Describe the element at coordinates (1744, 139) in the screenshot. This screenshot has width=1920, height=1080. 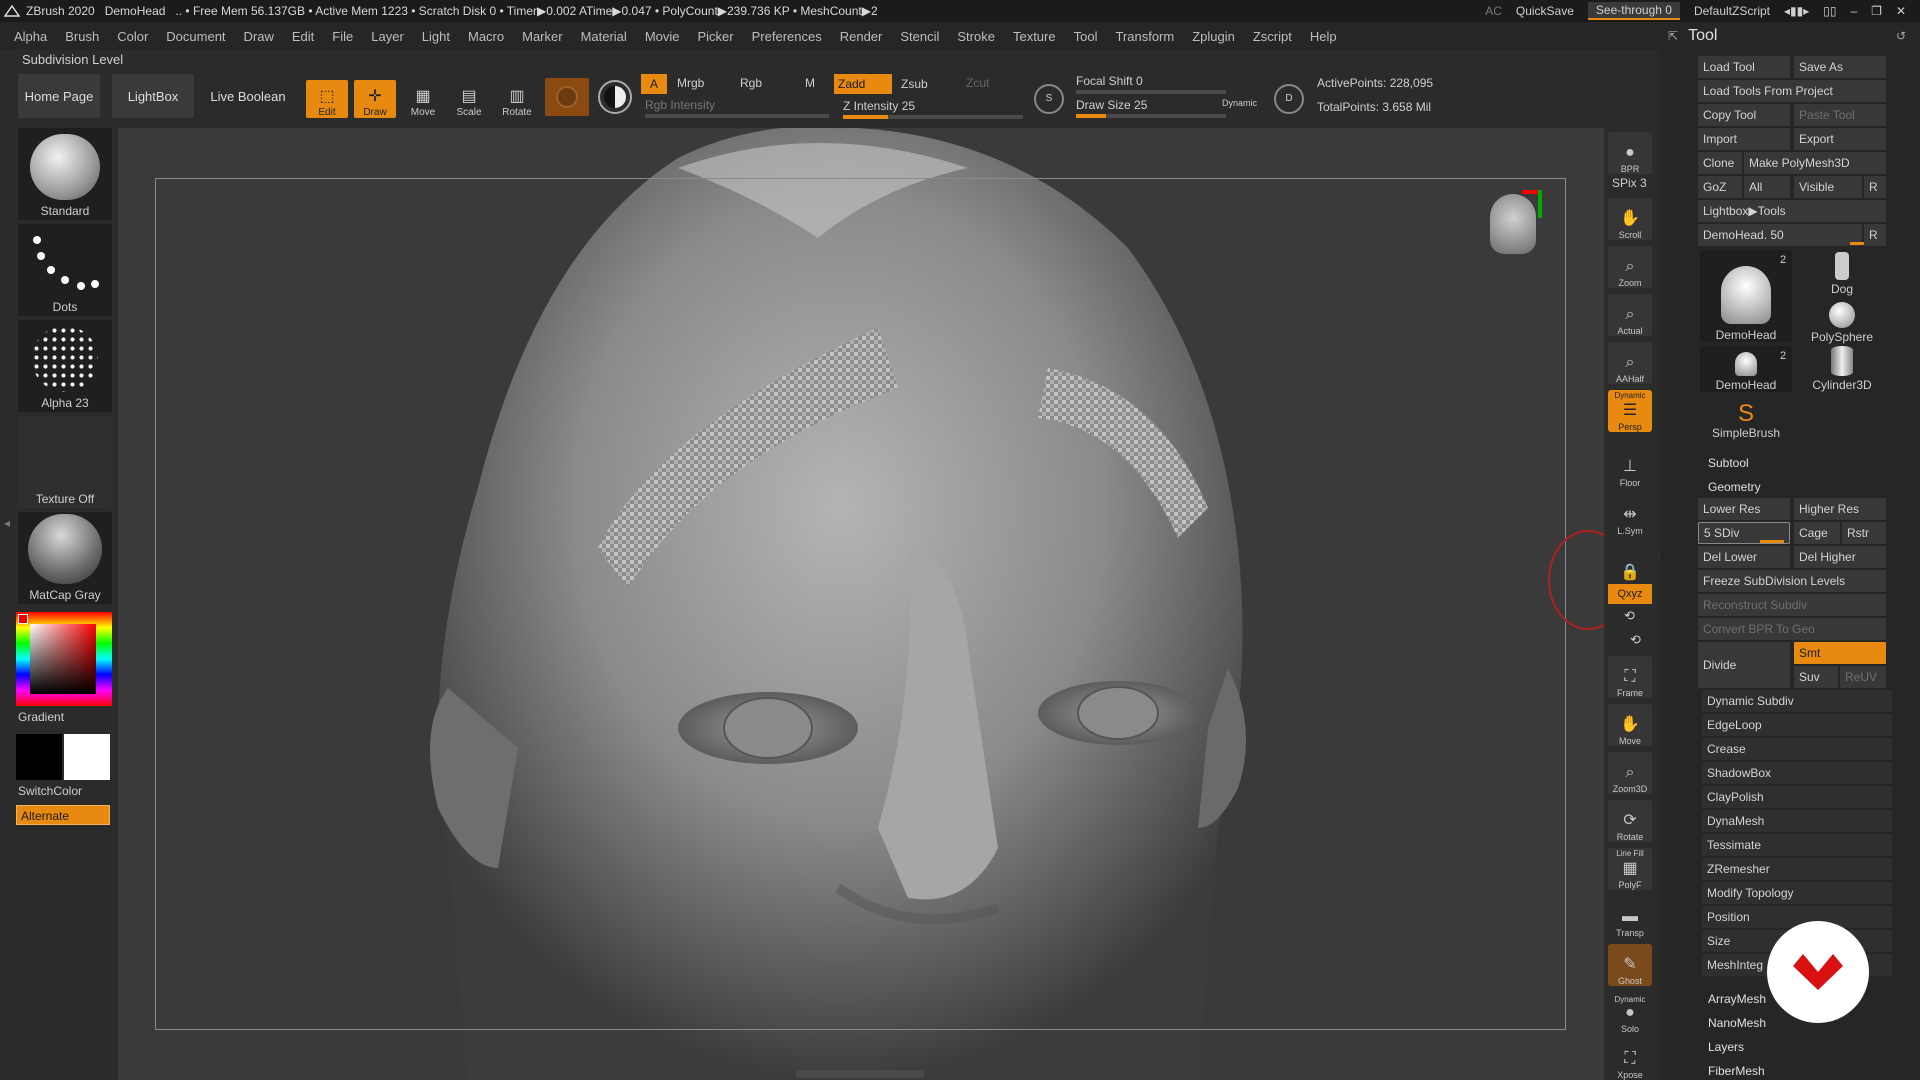
I see `import-button: Import` at that location.